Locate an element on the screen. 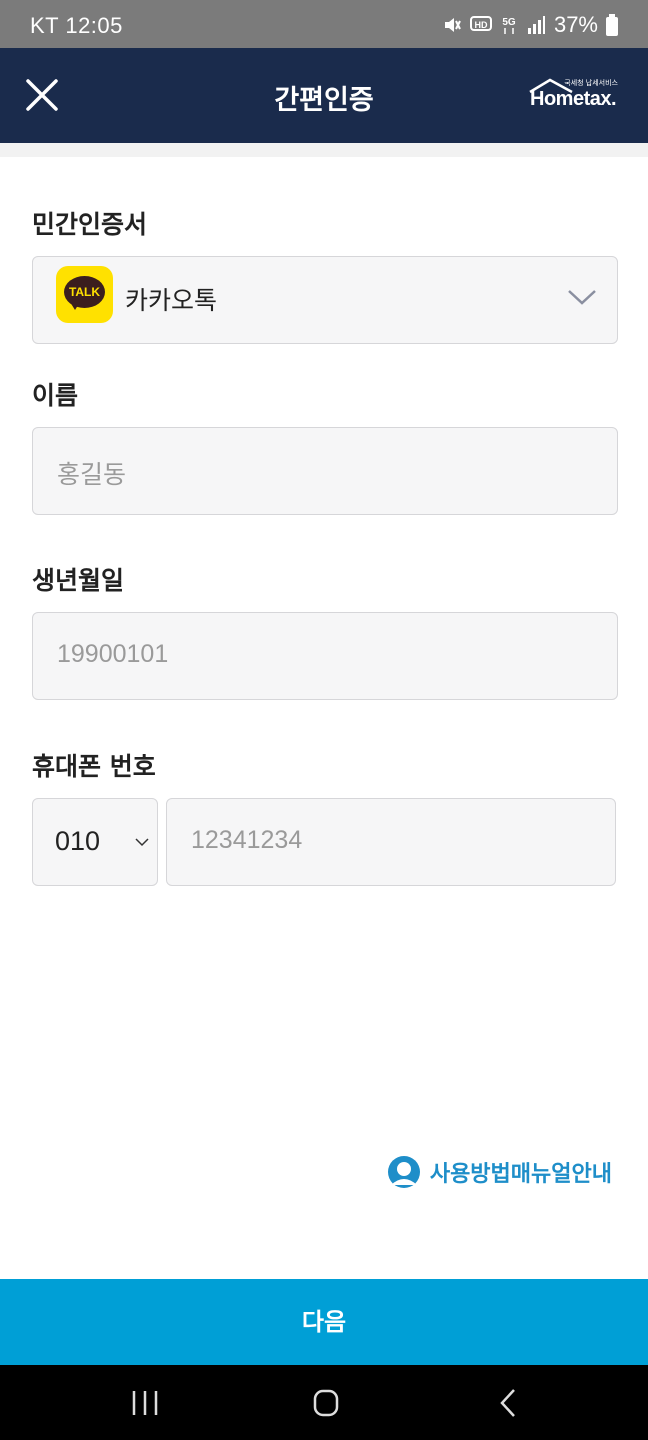  back-icon is located at coordinates (507, 1403).